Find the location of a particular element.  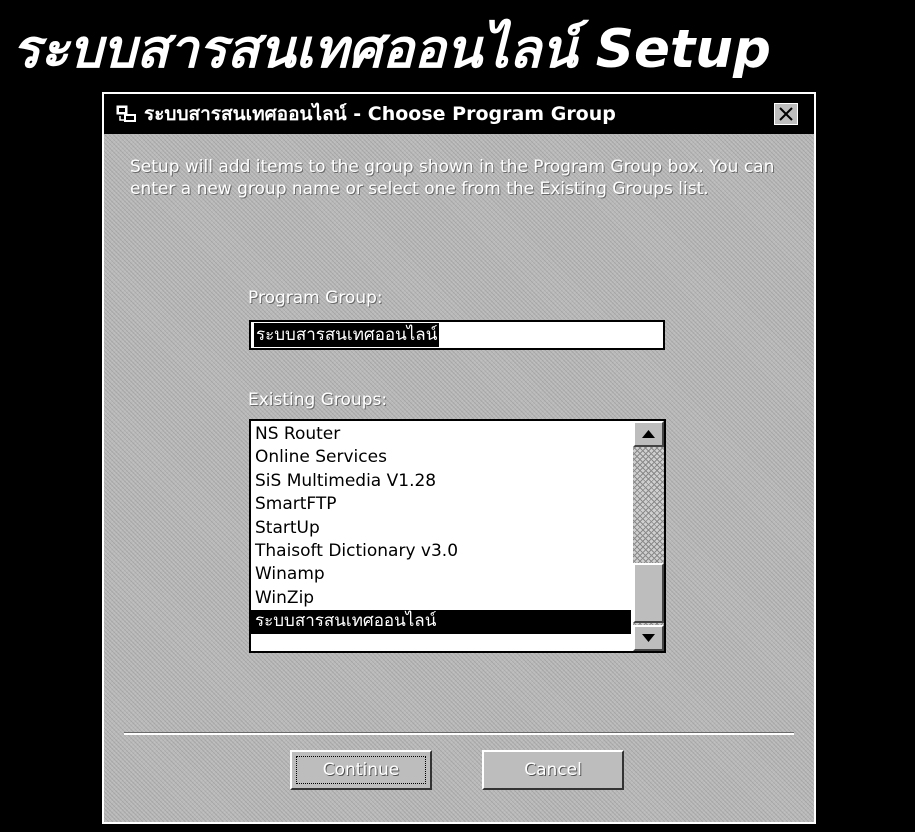

continue-button: Continue is located at coordinates (361, 770).